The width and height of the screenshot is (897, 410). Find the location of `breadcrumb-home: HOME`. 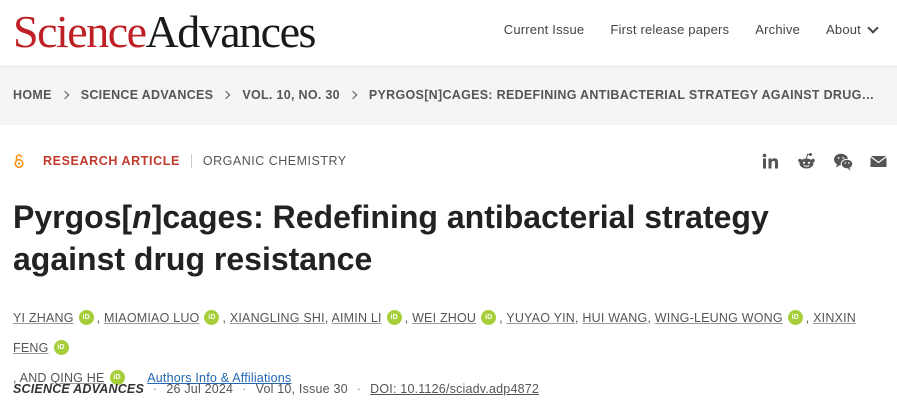

breadcrumb-home: HOME is located at coordinates (32, 95).